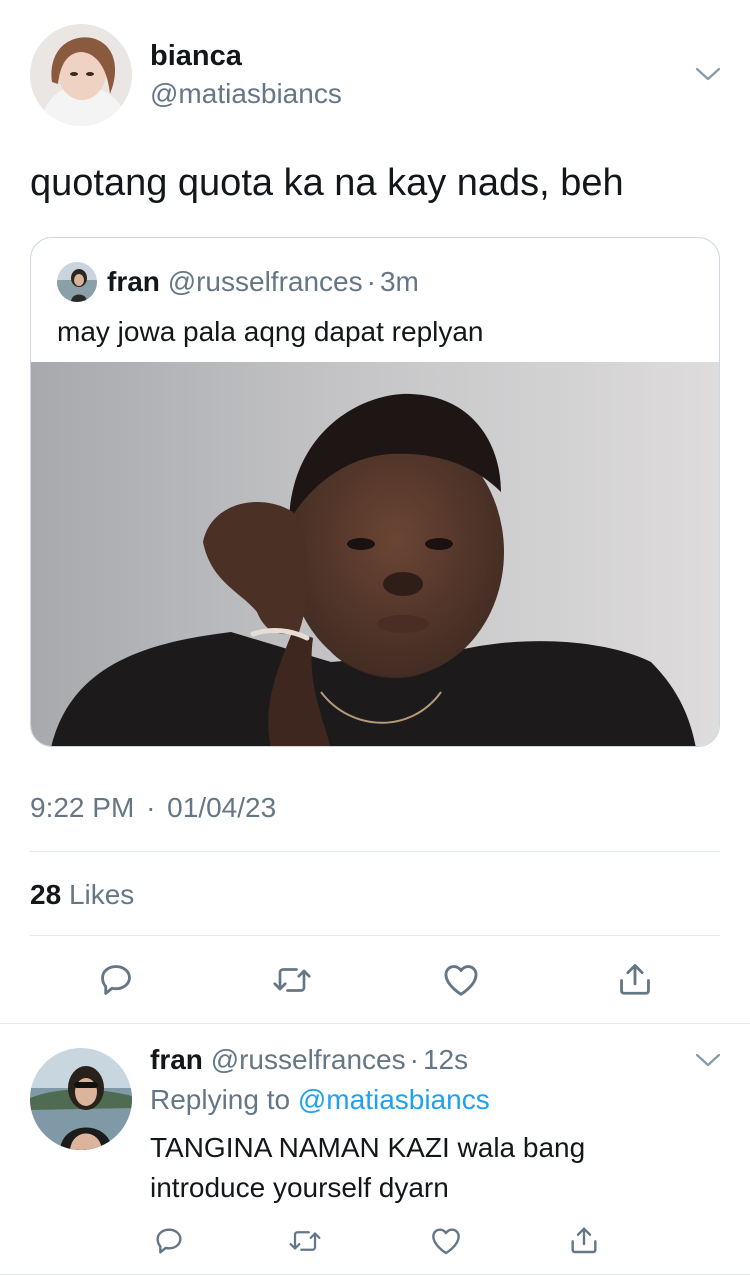  What do you see at coordinates (445, 1059) in the screenshot?
I see `reply-time: 12s` at bounding box center [445, 1059].